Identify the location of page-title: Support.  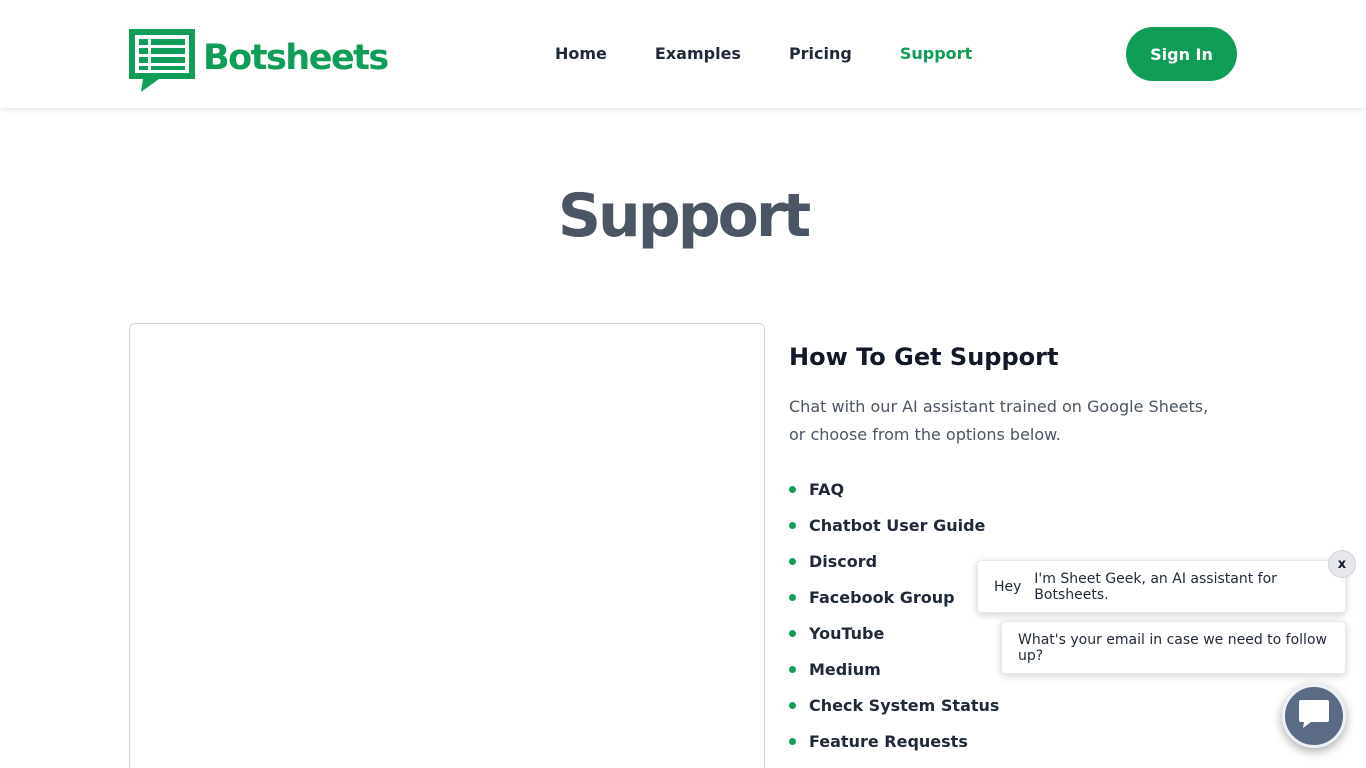
(684, 216).